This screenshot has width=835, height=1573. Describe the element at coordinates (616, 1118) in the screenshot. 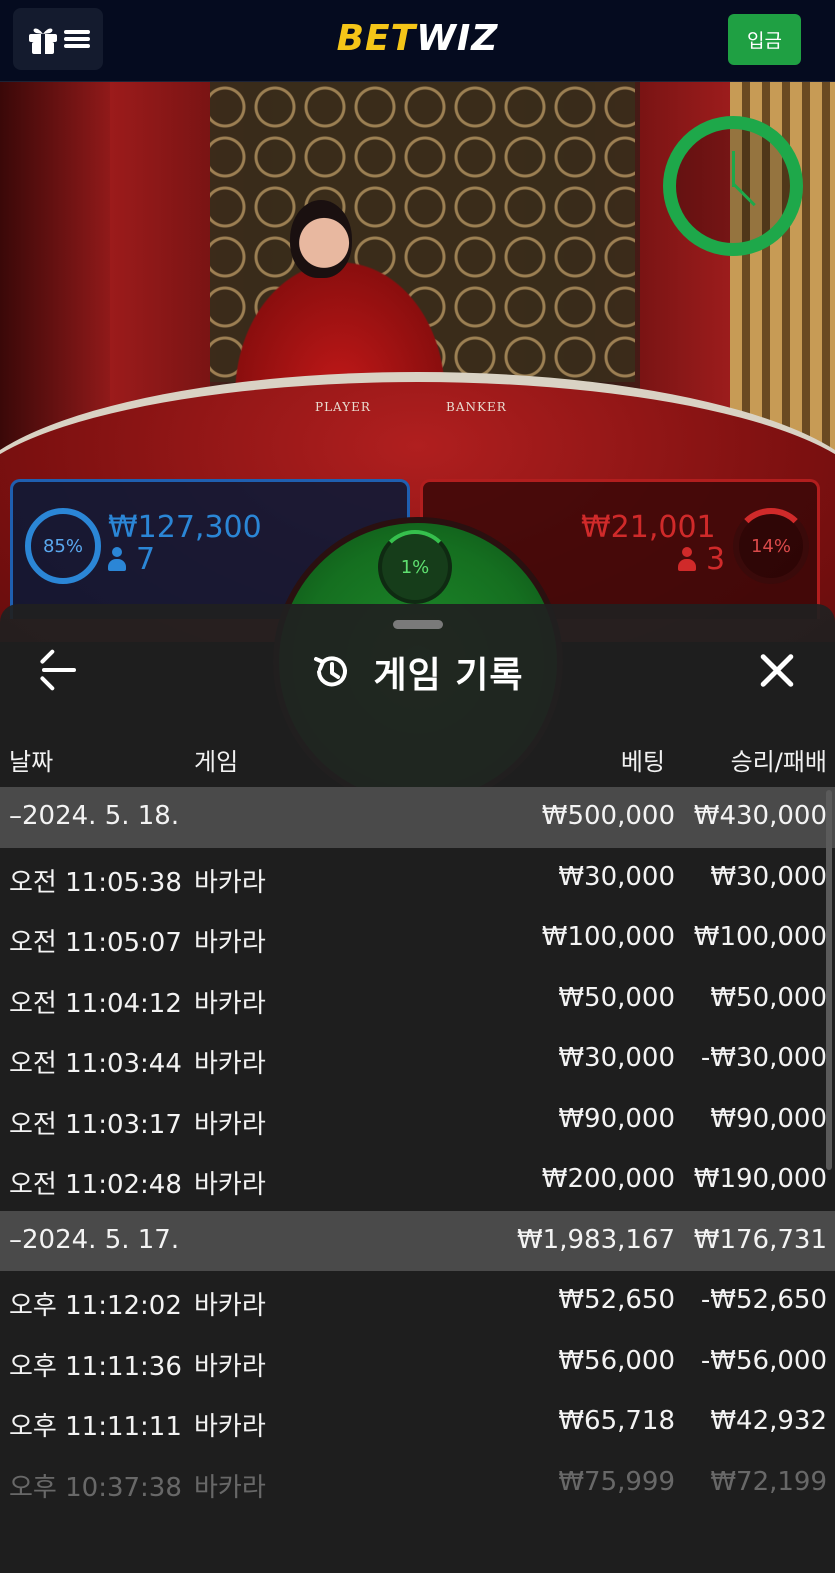

I see `row-bet: ₩90,000` at that location.